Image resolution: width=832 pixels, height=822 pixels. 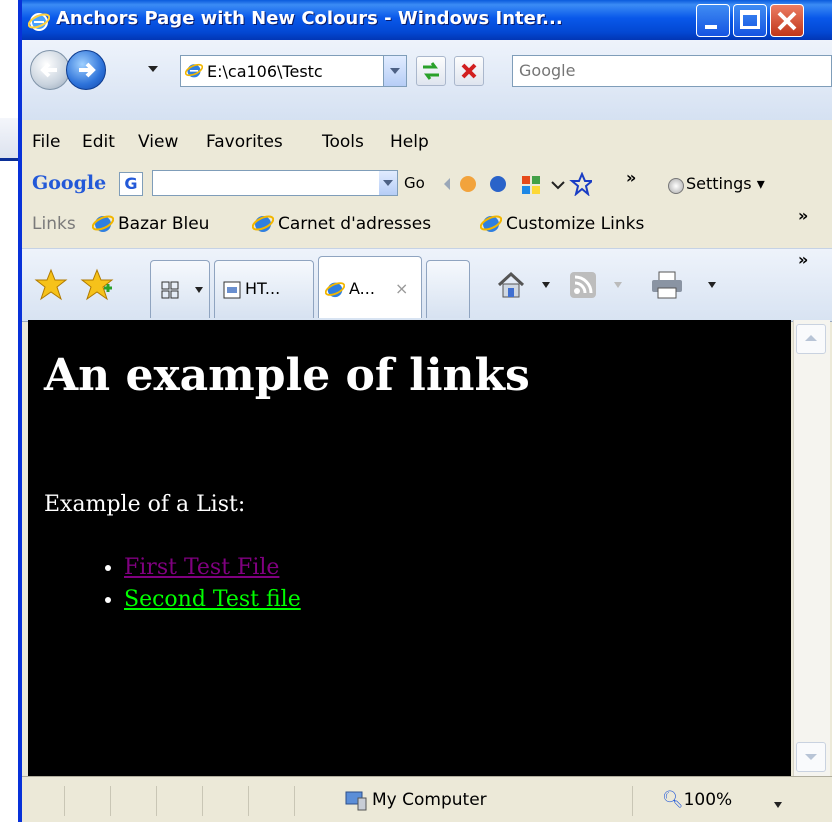 What do you see at coordinates (676, 186) in the screenshot?
I see `settings-radio-icon` at bounding box center [676, 186].